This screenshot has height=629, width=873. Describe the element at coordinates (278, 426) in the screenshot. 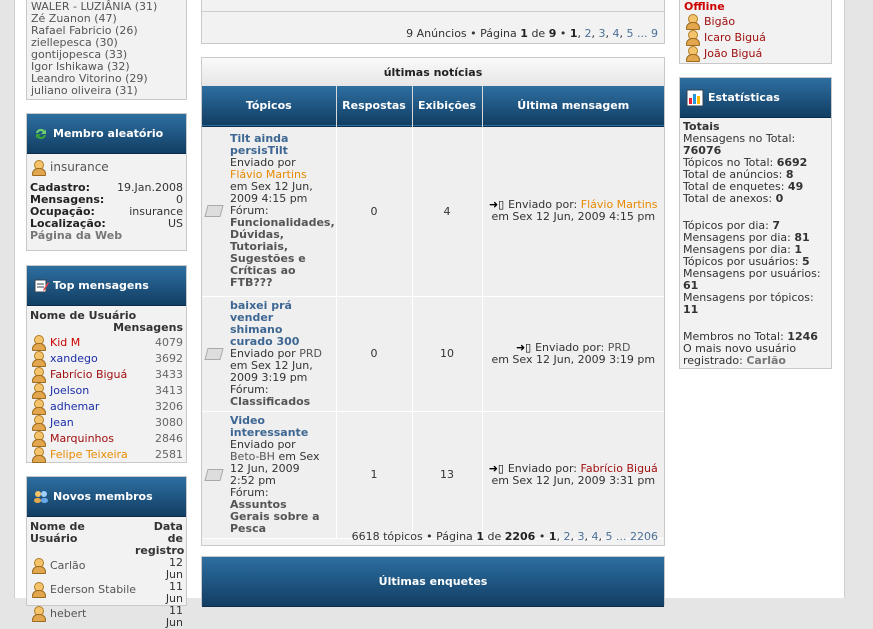

I see `topic-title-link: Video interessante` at that location.